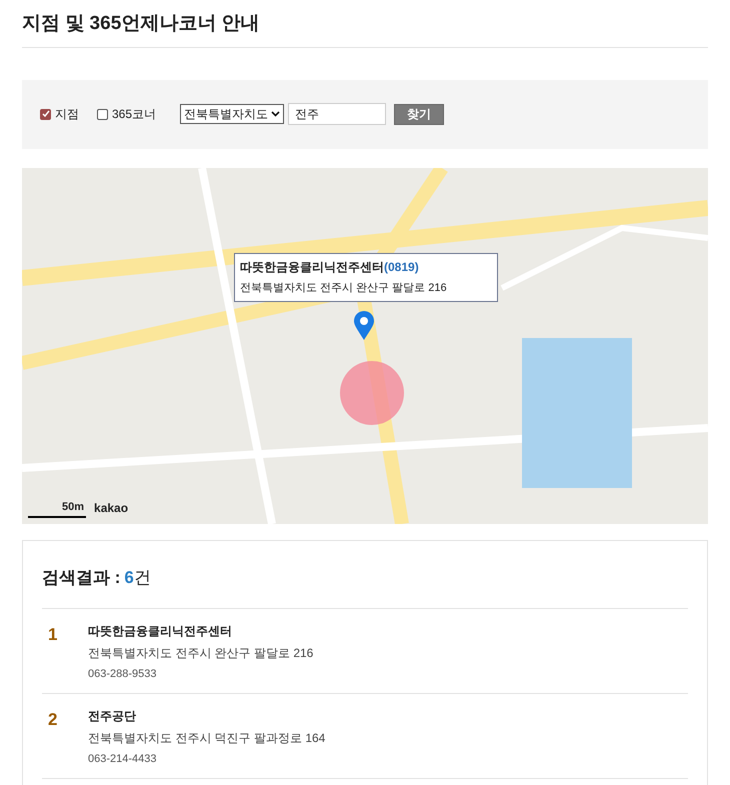 This screenshot has height=785, width=730. Describe the element at coordinates (134, 114) in the screenshot. I see `checkbox-label: 365코너` at that location.